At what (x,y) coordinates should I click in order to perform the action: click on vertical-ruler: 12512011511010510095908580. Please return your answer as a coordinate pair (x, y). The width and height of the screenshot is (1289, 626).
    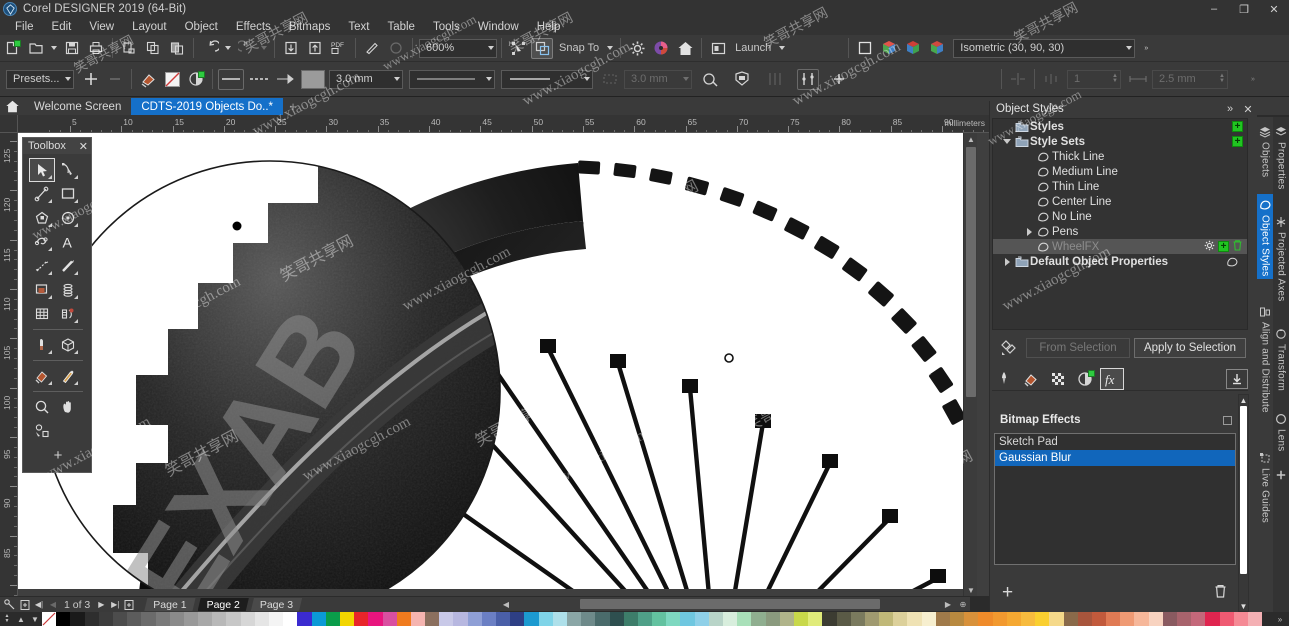
    Looking at the image, I should click on (9, 364).